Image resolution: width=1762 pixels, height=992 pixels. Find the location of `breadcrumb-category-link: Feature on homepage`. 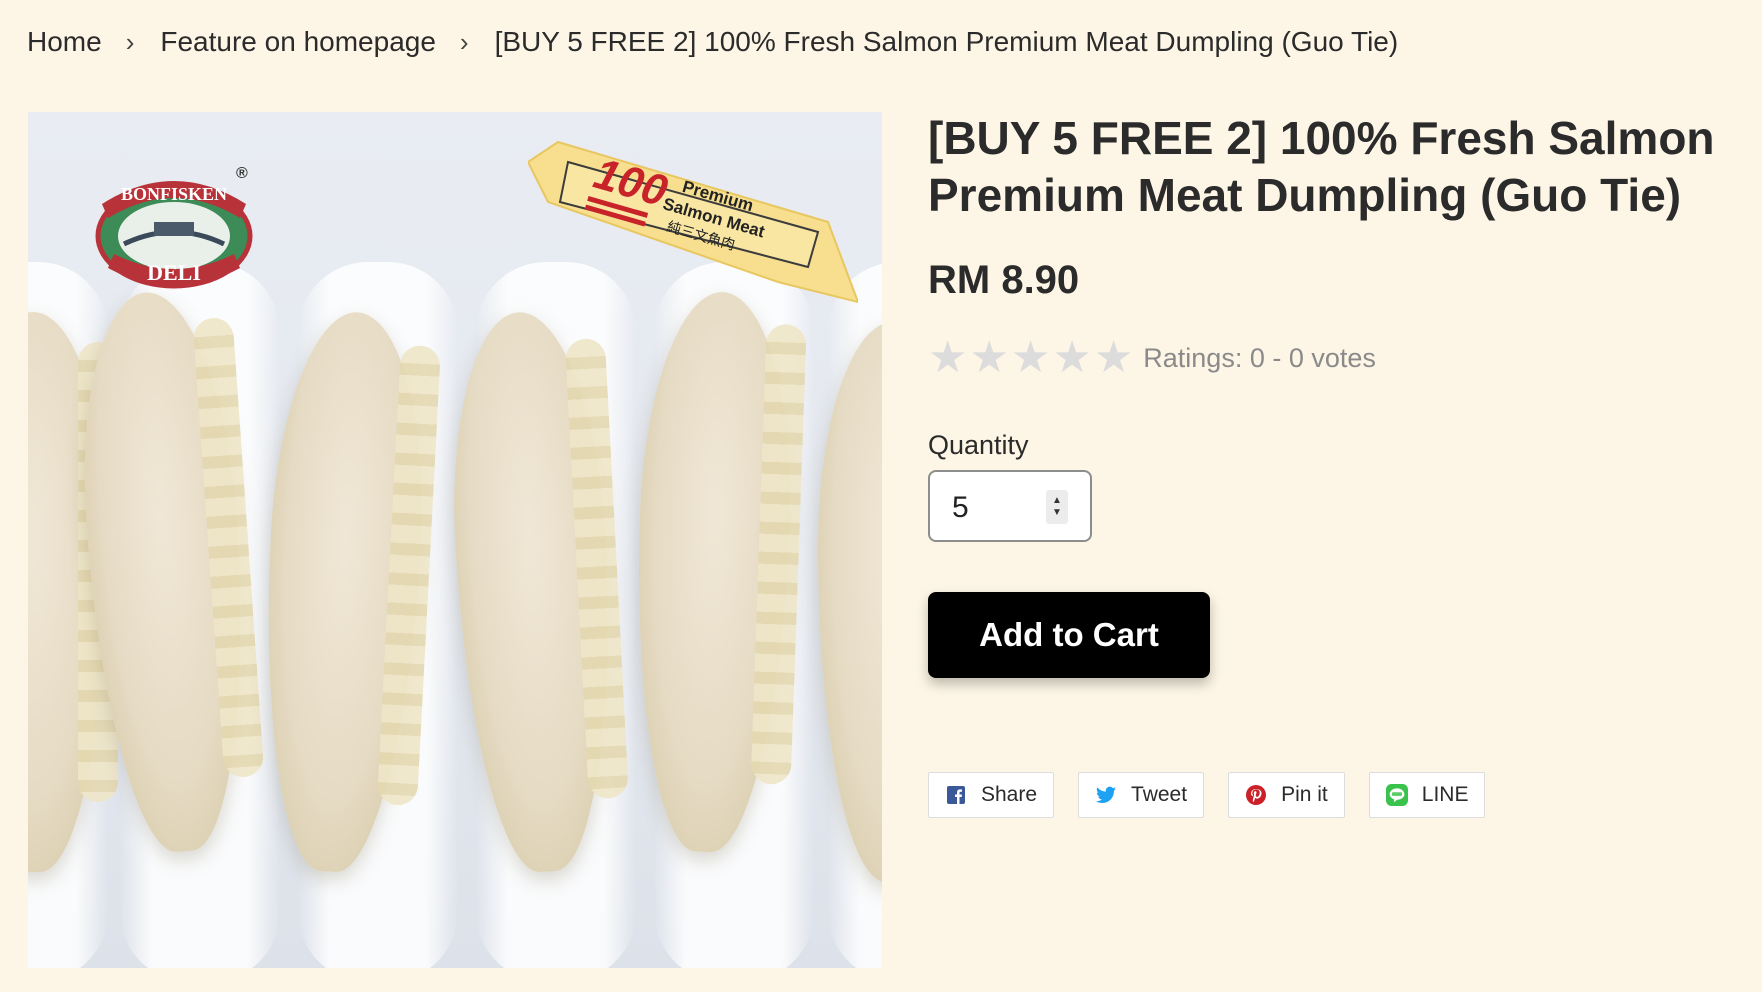

breadcrumb-category-link: Feature on homepage is located at coordinates (298, 42).